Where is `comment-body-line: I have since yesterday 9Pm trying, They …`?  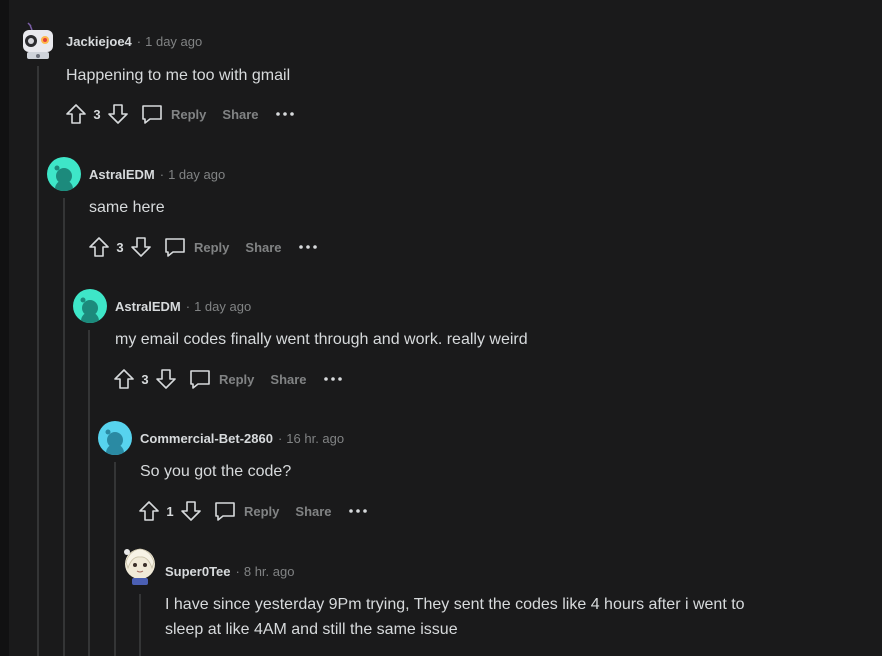 comment-body-line: I have since yesterday 9Pm trying, They … is located at coordinates (455, 604).